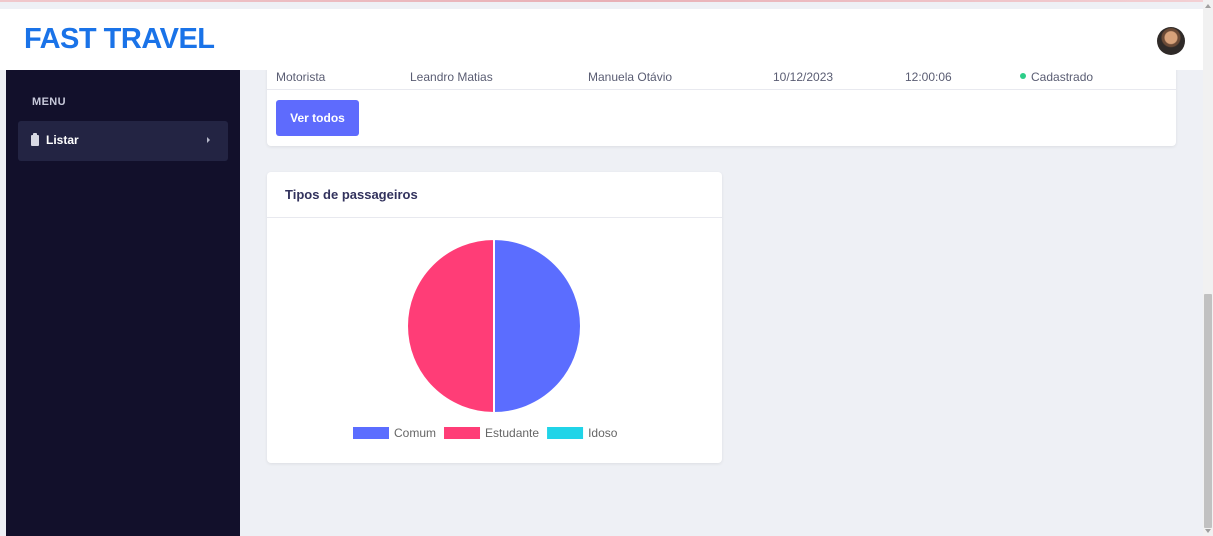  Describe the element at coordinates (1208, 531) in the screenshot. I see `scroll-down-icon` at that location.